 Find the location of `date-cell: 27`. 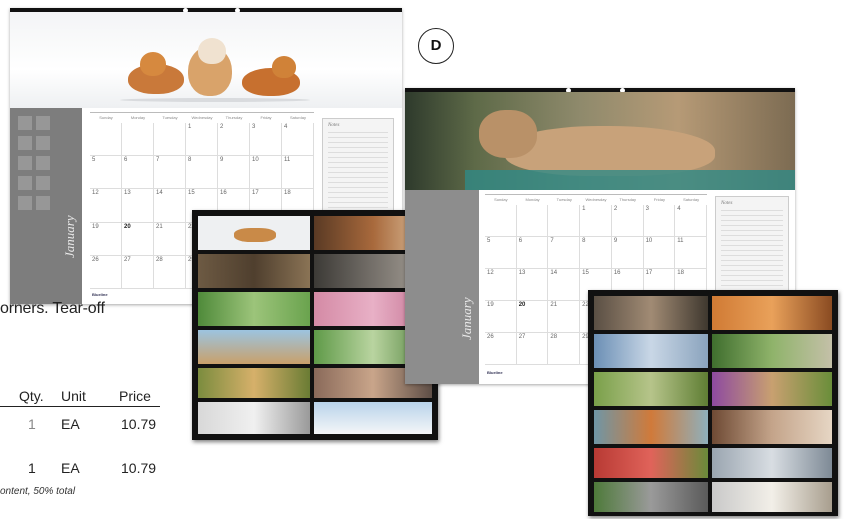

date-cell: 27 is located at coordinates (532, 349).